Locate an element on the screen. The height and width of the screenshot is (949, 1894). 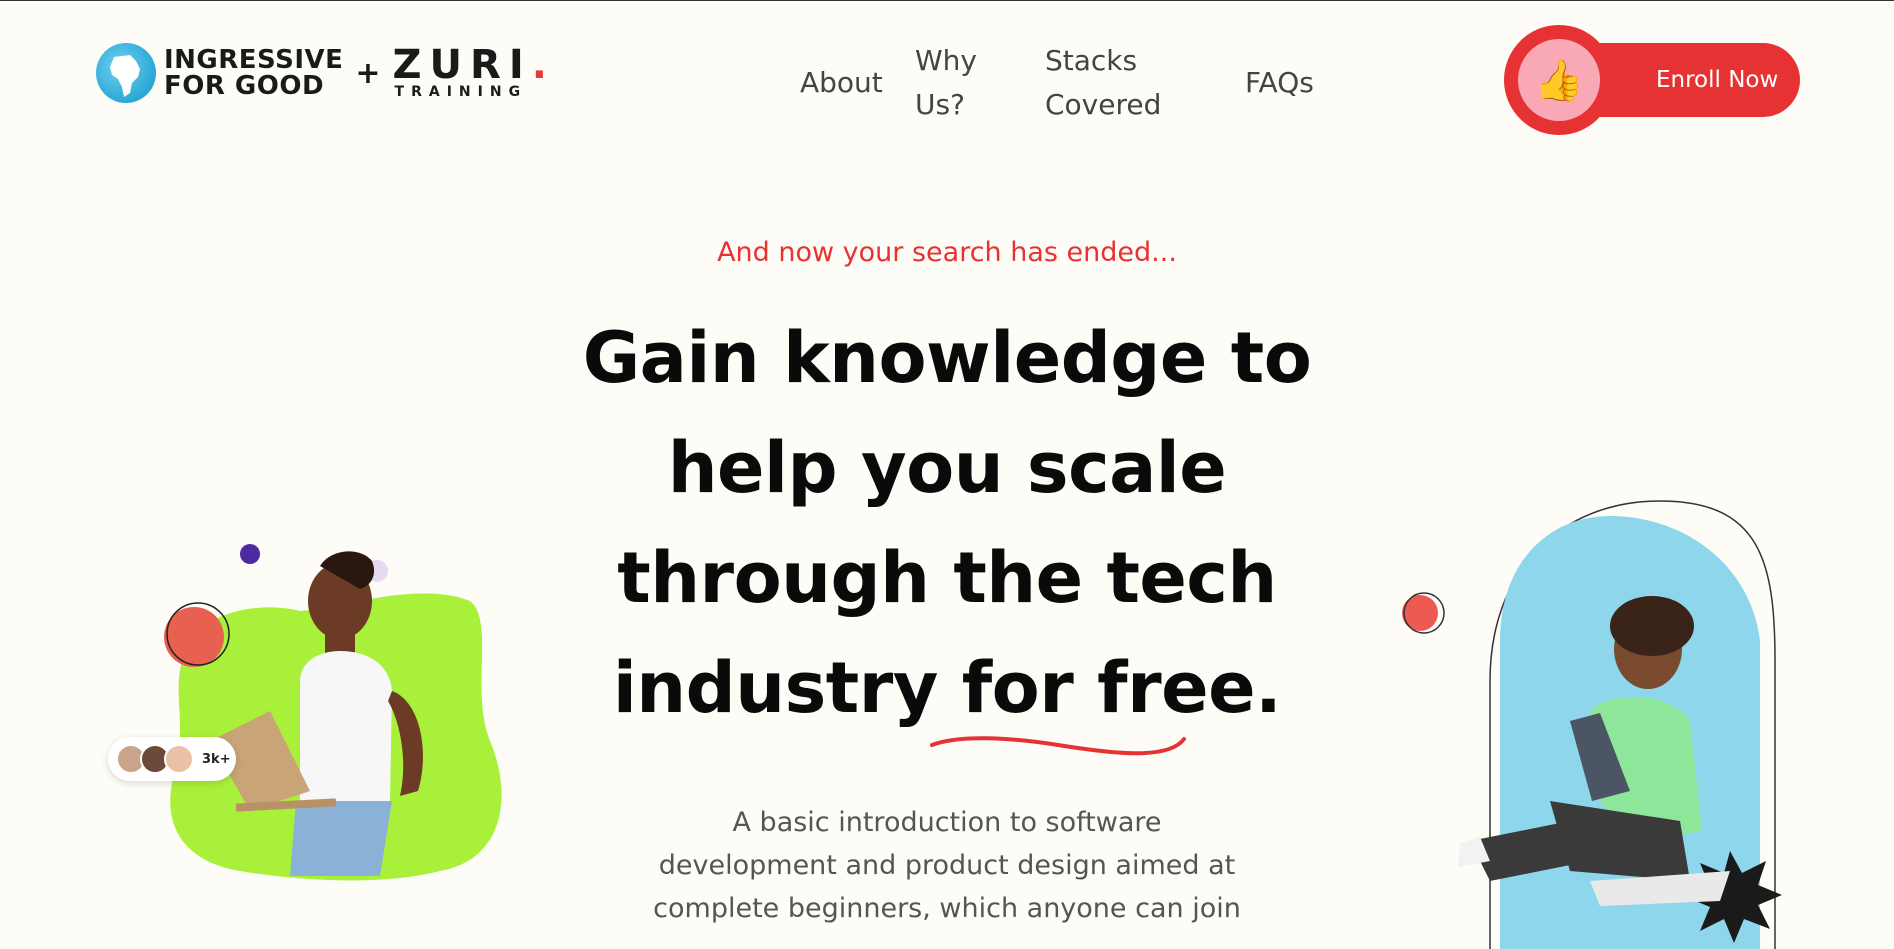
headline-underline-squiggle is located at coordinates (1058, 746).